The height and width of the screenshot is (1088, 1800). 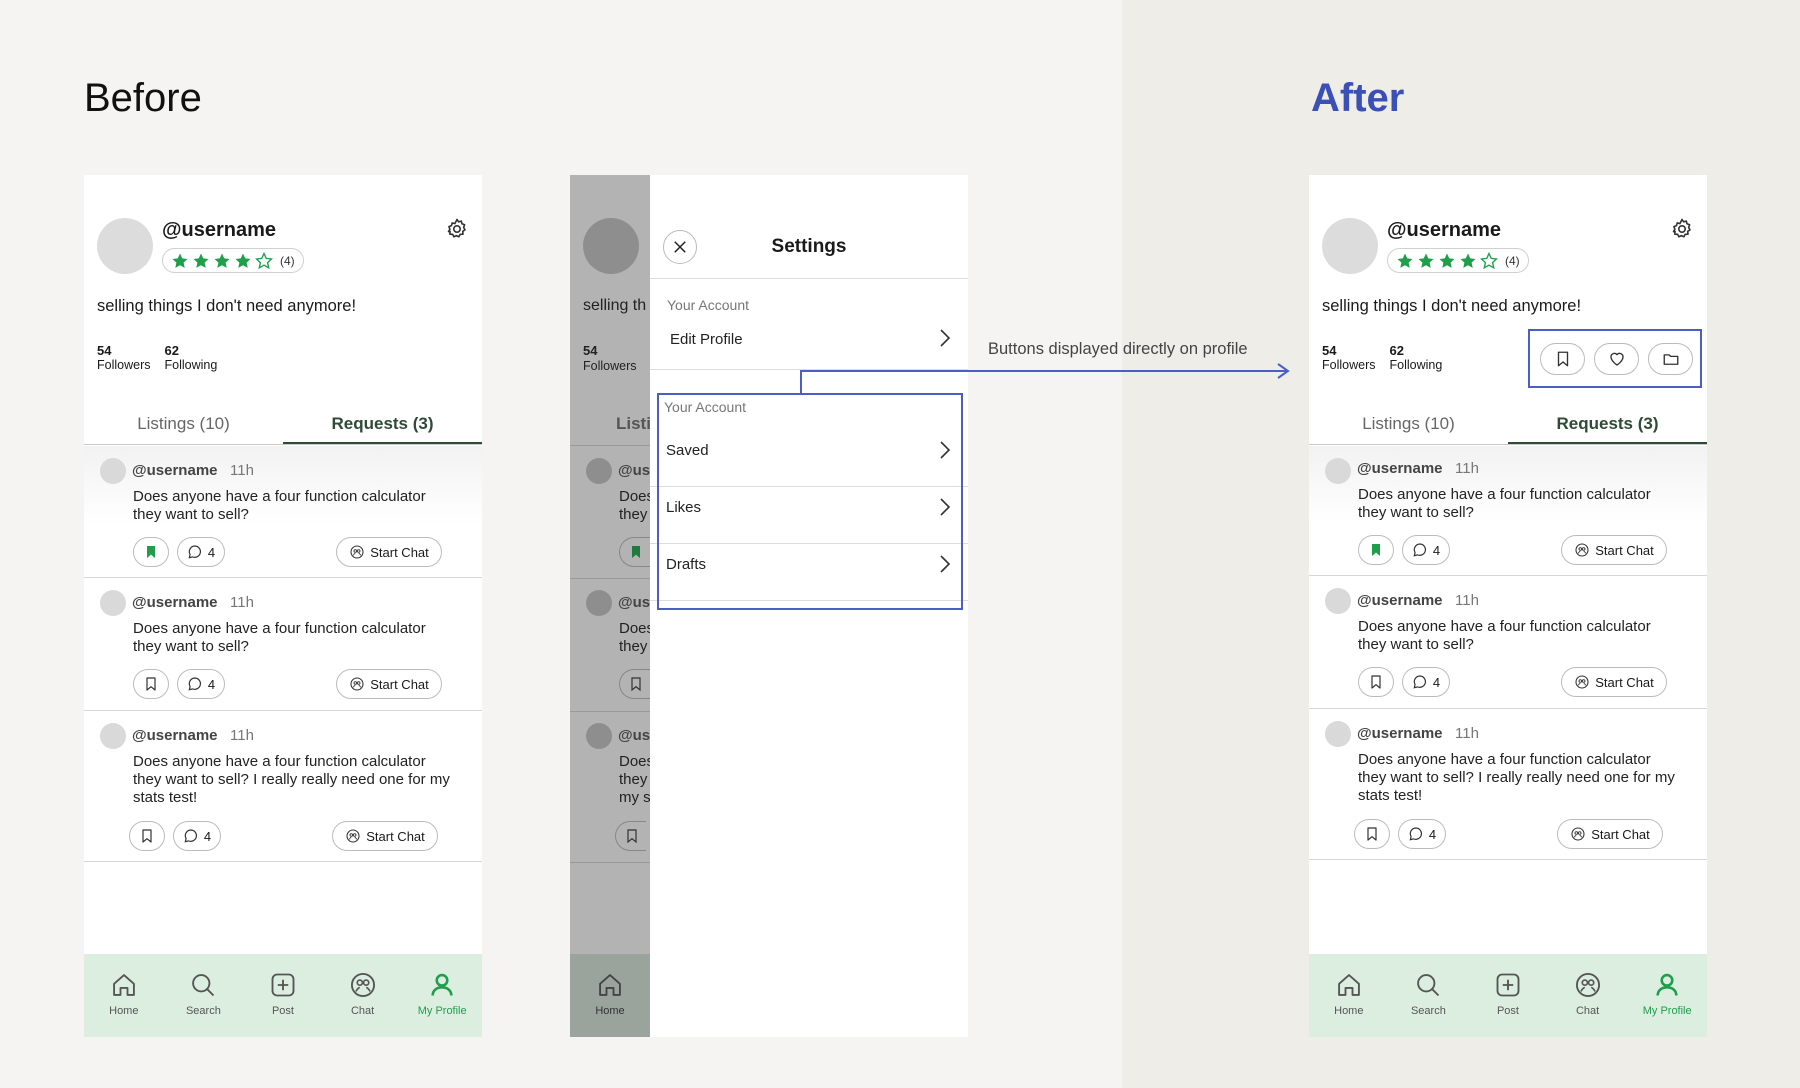 I want to click on edit-profile-item: Edit Profile, so click(x=809, y=345).